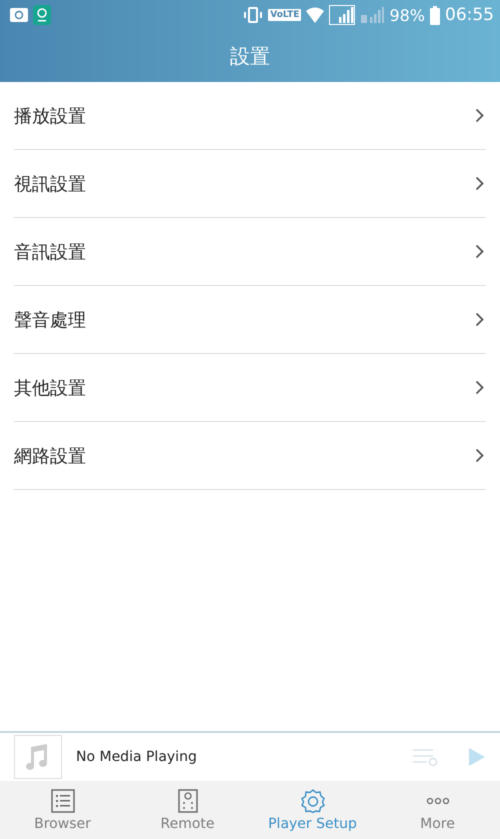 The image size is (500, 839). I want to click on screen-title: 設置, so click(250, 56).